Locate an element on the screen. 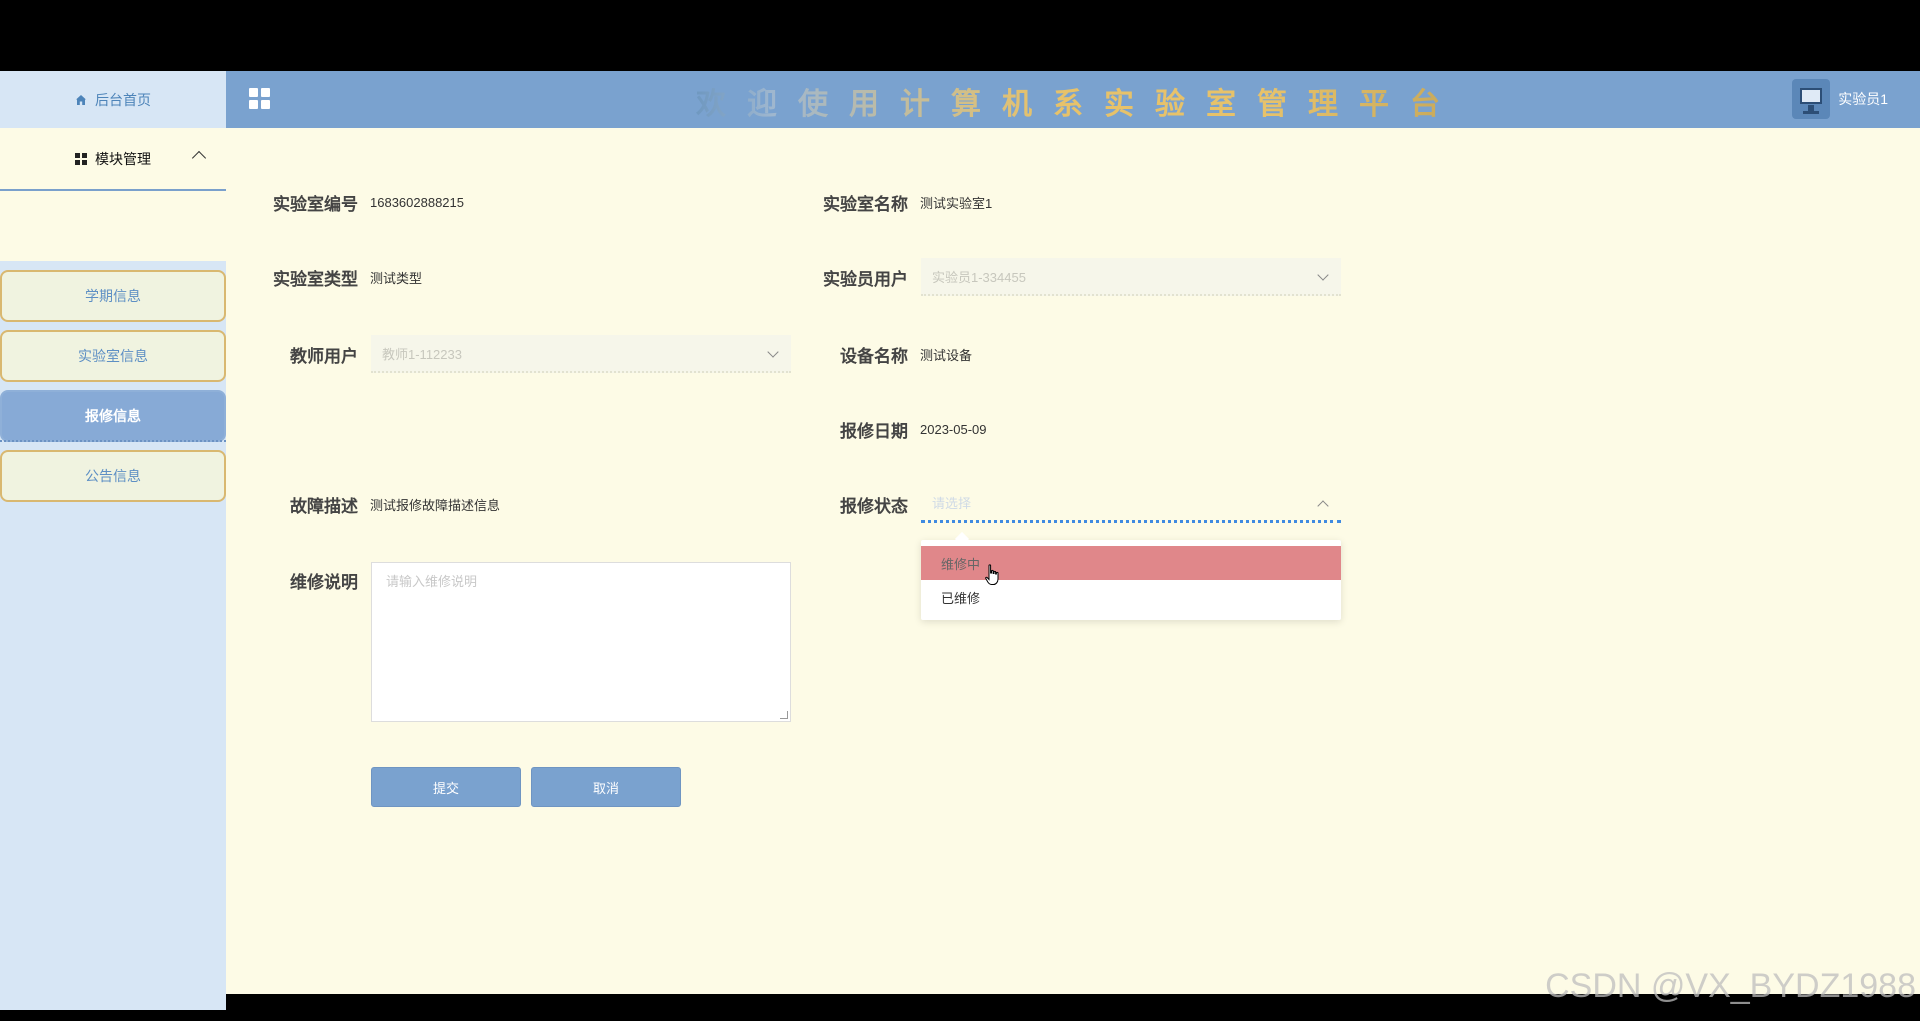 The image size is (1920, 1021). field-lab-user: 实验员用户 is located at coordinates (865, 277).